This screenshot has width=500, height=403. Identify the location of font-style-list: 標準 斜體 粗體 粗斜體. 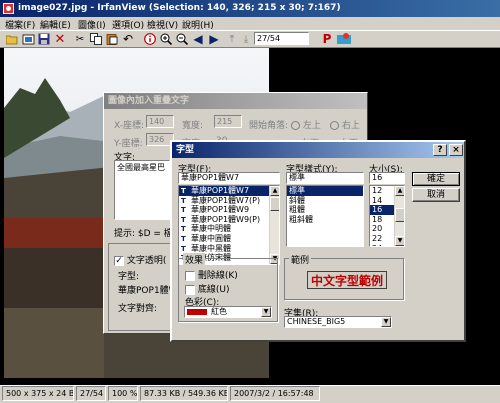
(325, 216).